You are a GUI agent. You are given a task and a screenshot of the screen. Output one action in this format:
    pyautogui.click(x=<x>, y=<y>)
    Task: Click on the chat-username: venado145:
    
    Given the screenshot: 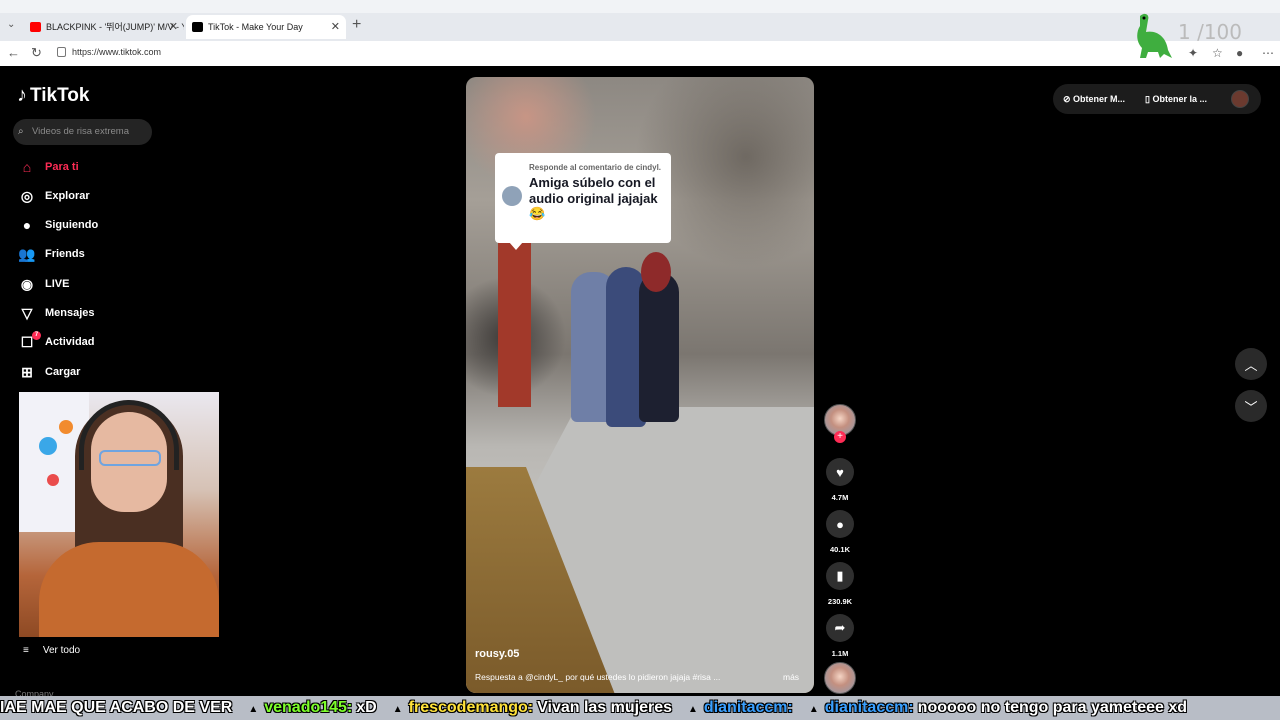 What is the action you would take?
    pyautogui.click(x=308, y=707)
    